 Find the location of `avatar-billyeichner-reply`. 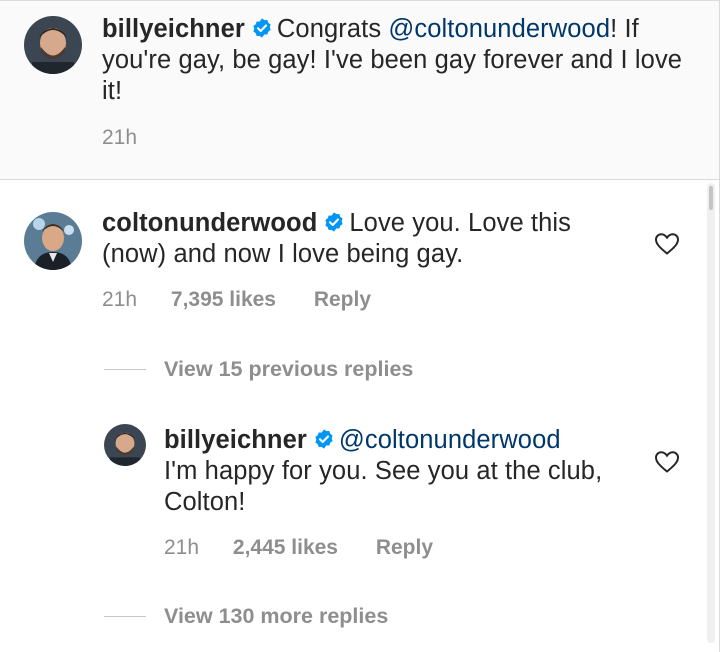

avatar-billyeichner-reply is located at coordinates (125, 445).